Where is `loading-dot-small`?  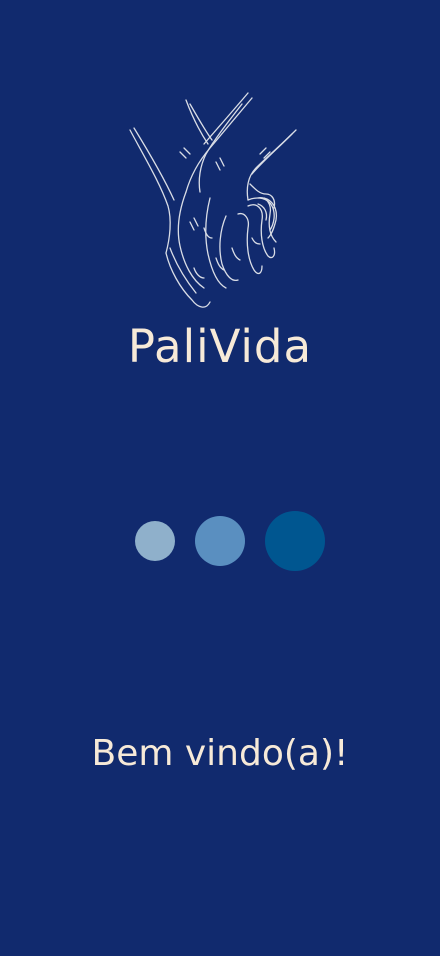 loading-dot-small is located at coordinates (155, 541).